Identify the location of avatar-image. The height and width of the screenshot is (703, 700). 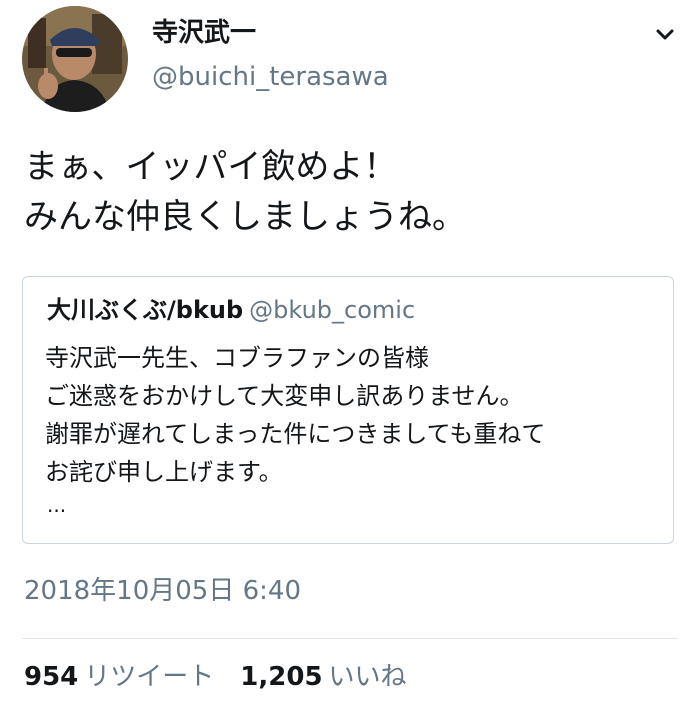
(75, 59).